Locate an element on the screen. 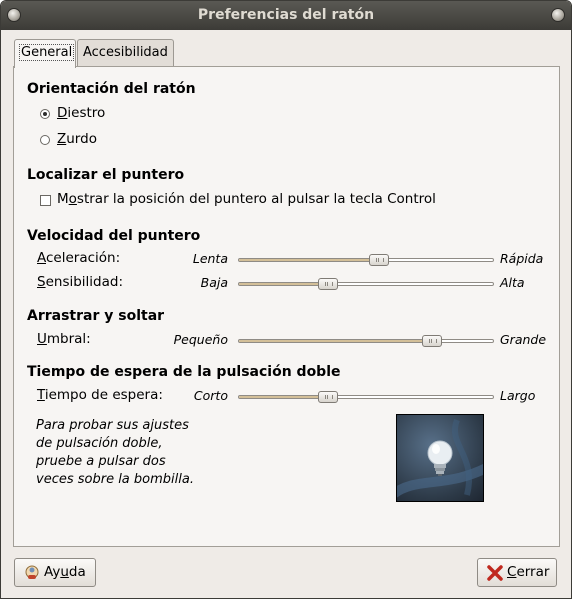 The height and width of the screenshot is (599, 572). threshold-max-label: Grande is located at coordinates (523, 339).